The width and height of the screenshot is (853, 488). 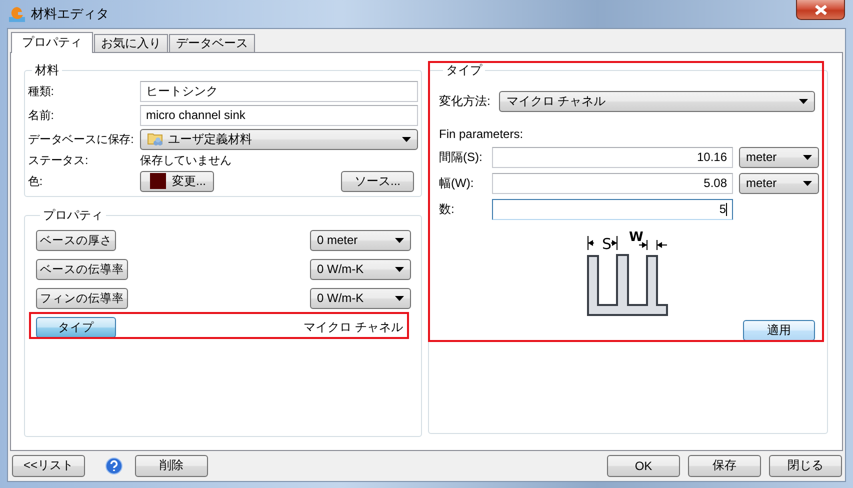 I want to click on field-label: 幅(W):, so click(x=457, y=183).